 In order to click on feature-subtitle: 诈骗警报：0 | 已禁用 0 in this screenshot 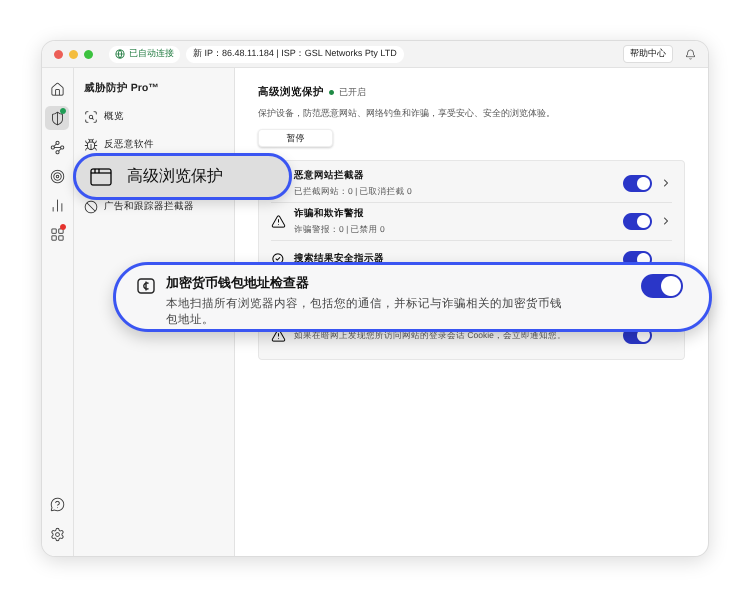, I will do `click(340, 229)`.